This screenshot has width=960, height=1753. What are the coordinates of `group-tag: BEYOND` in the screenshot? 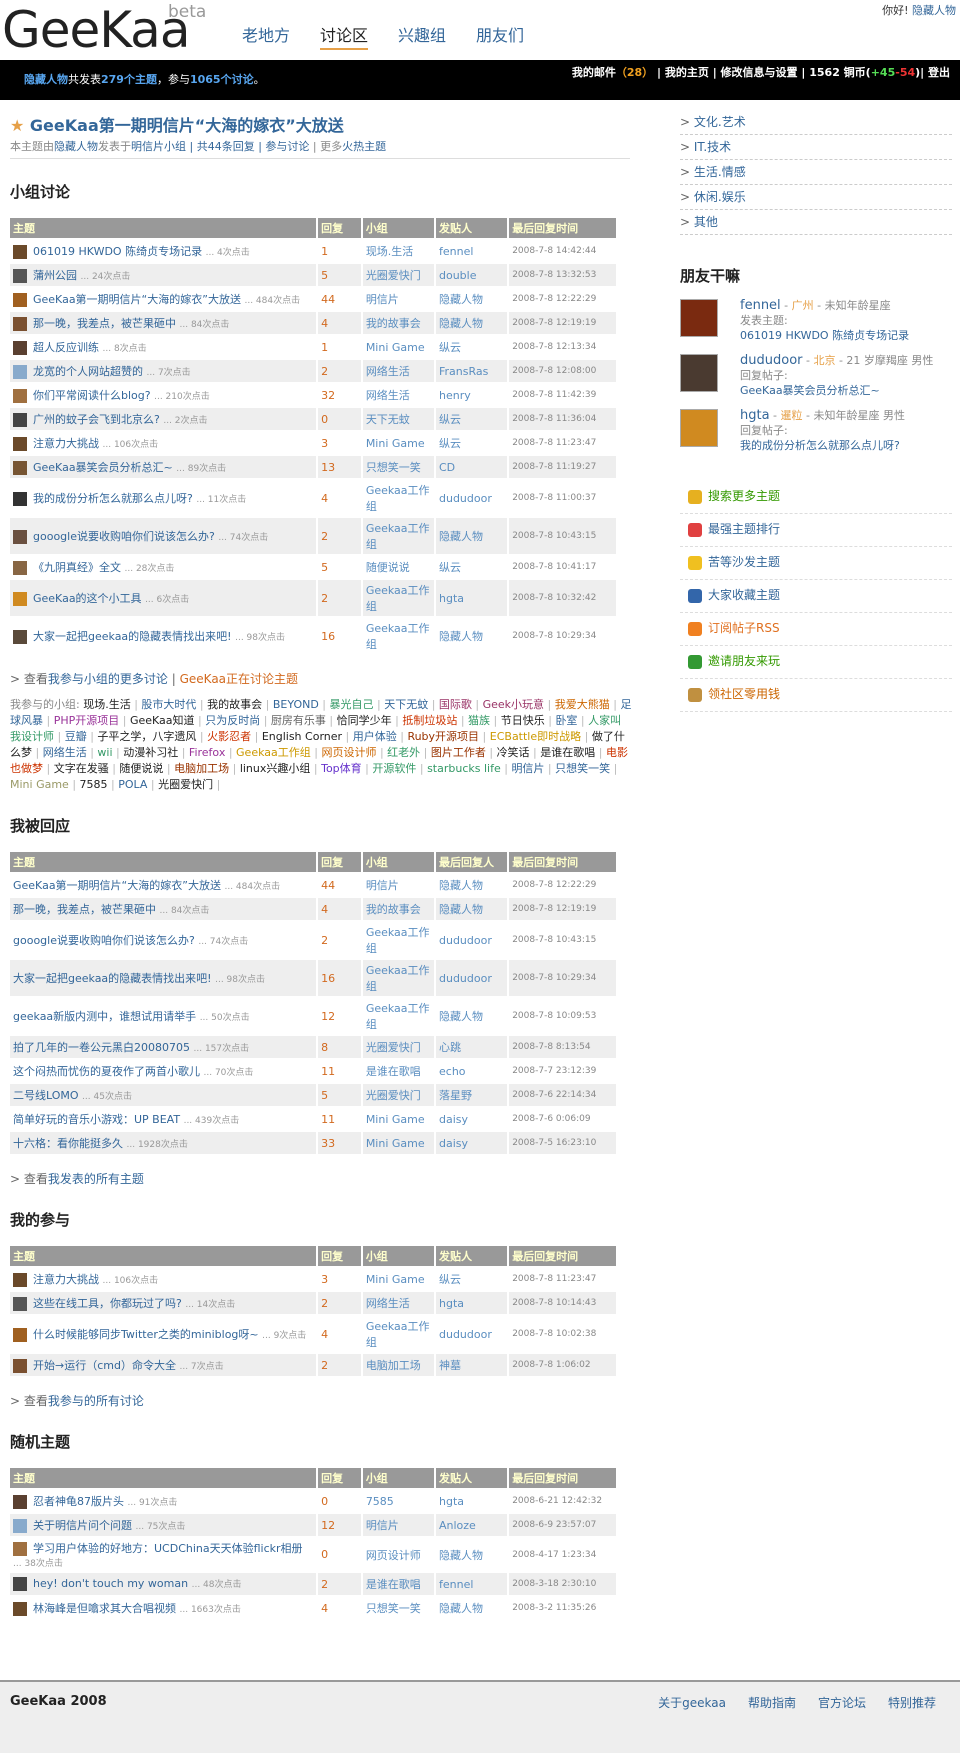 It's located at (296, 704).